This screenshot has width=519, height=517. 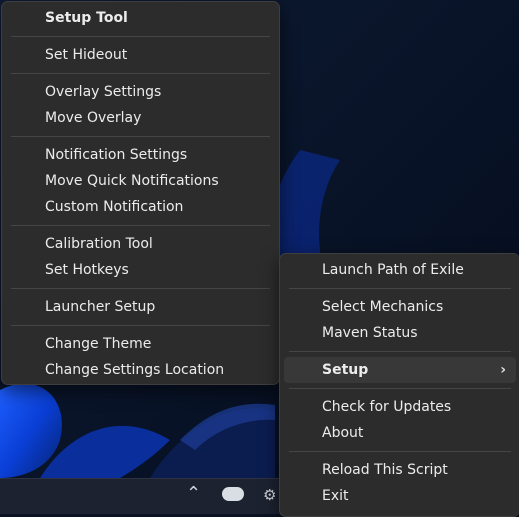 What do you see at coordinates (400, 433) in the screenshot?
I see `menu-item-about: About` at bounding box center [400, 433].